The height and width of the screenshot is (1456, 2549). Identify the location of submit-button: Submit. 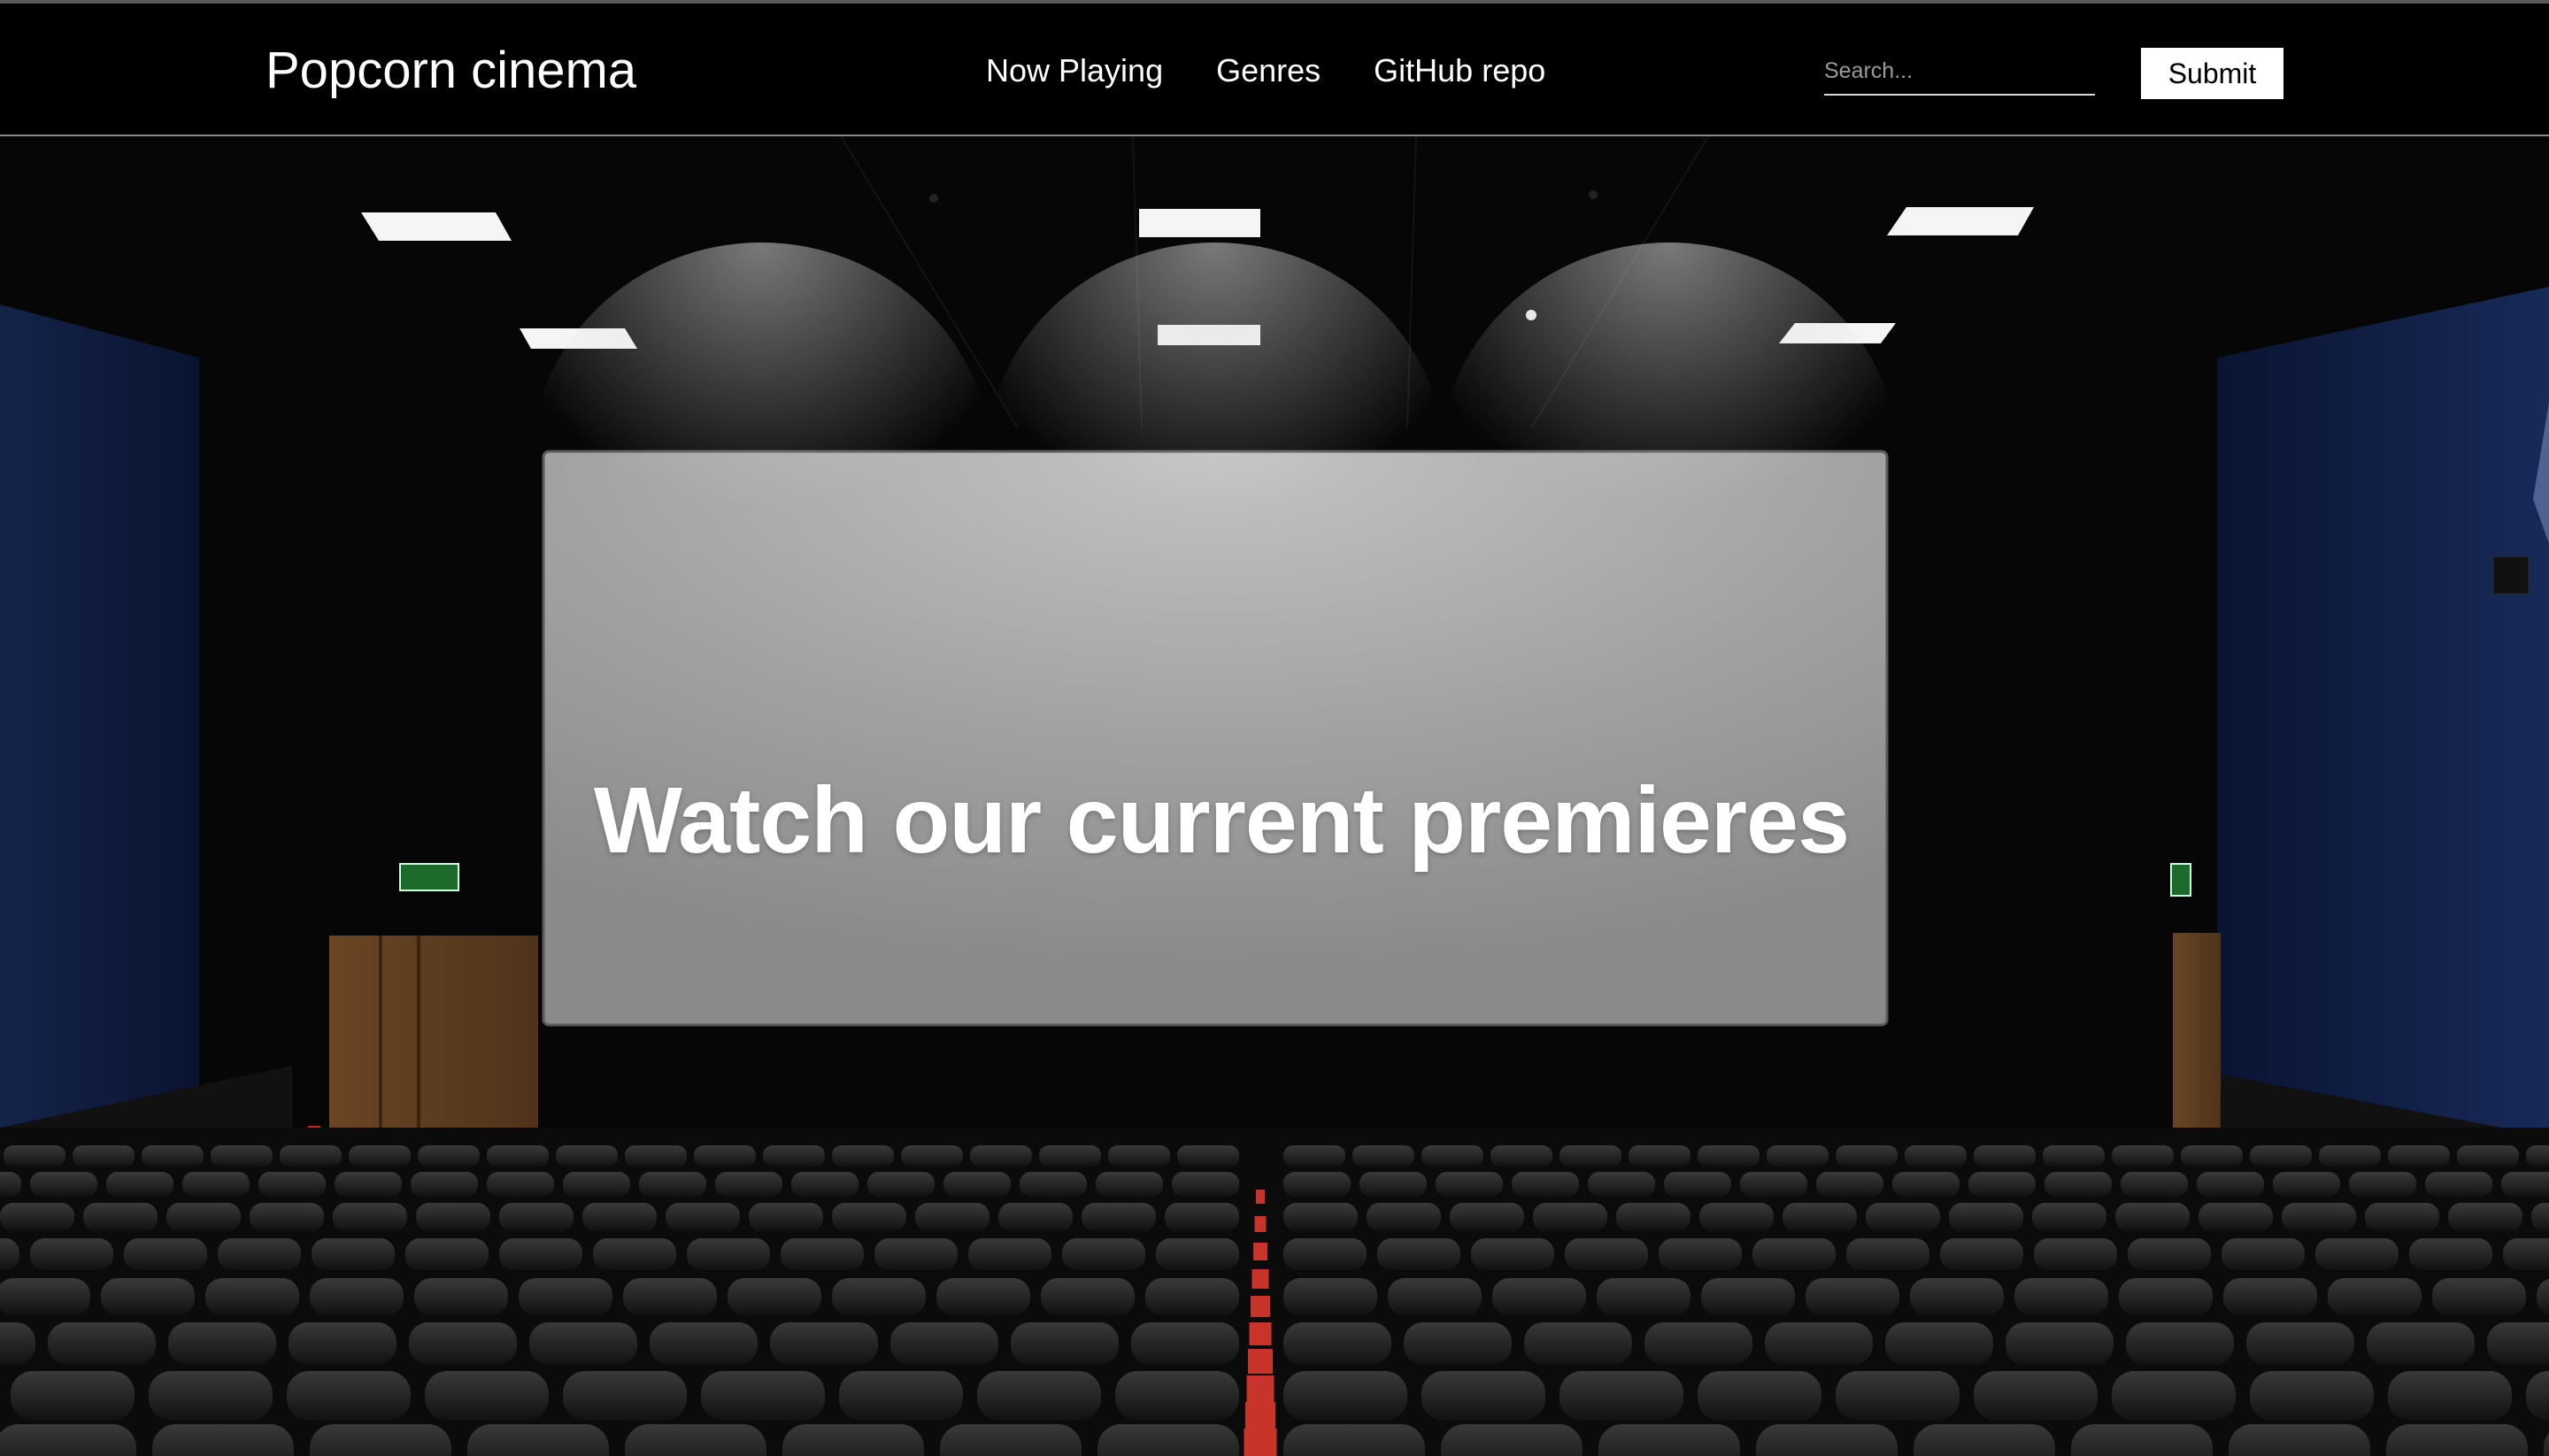
(2212, 73).